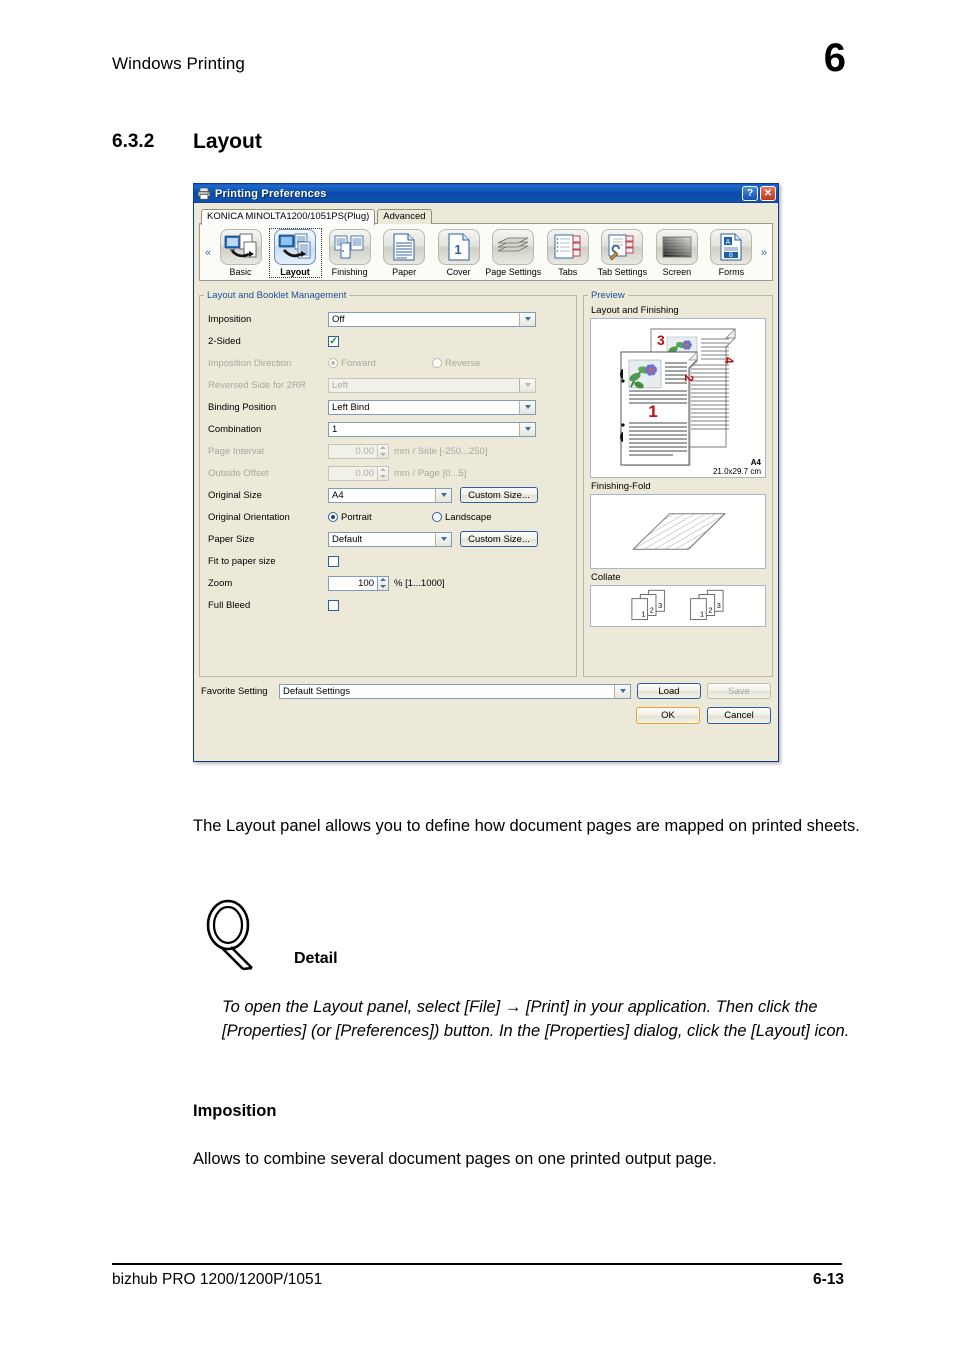 The width and height of the screenshot is (954, 1355). Describe the element at coordinates (678, 397) in the screenshot. I see `preview-layout-illustration: 3 4 1 2` at that location.